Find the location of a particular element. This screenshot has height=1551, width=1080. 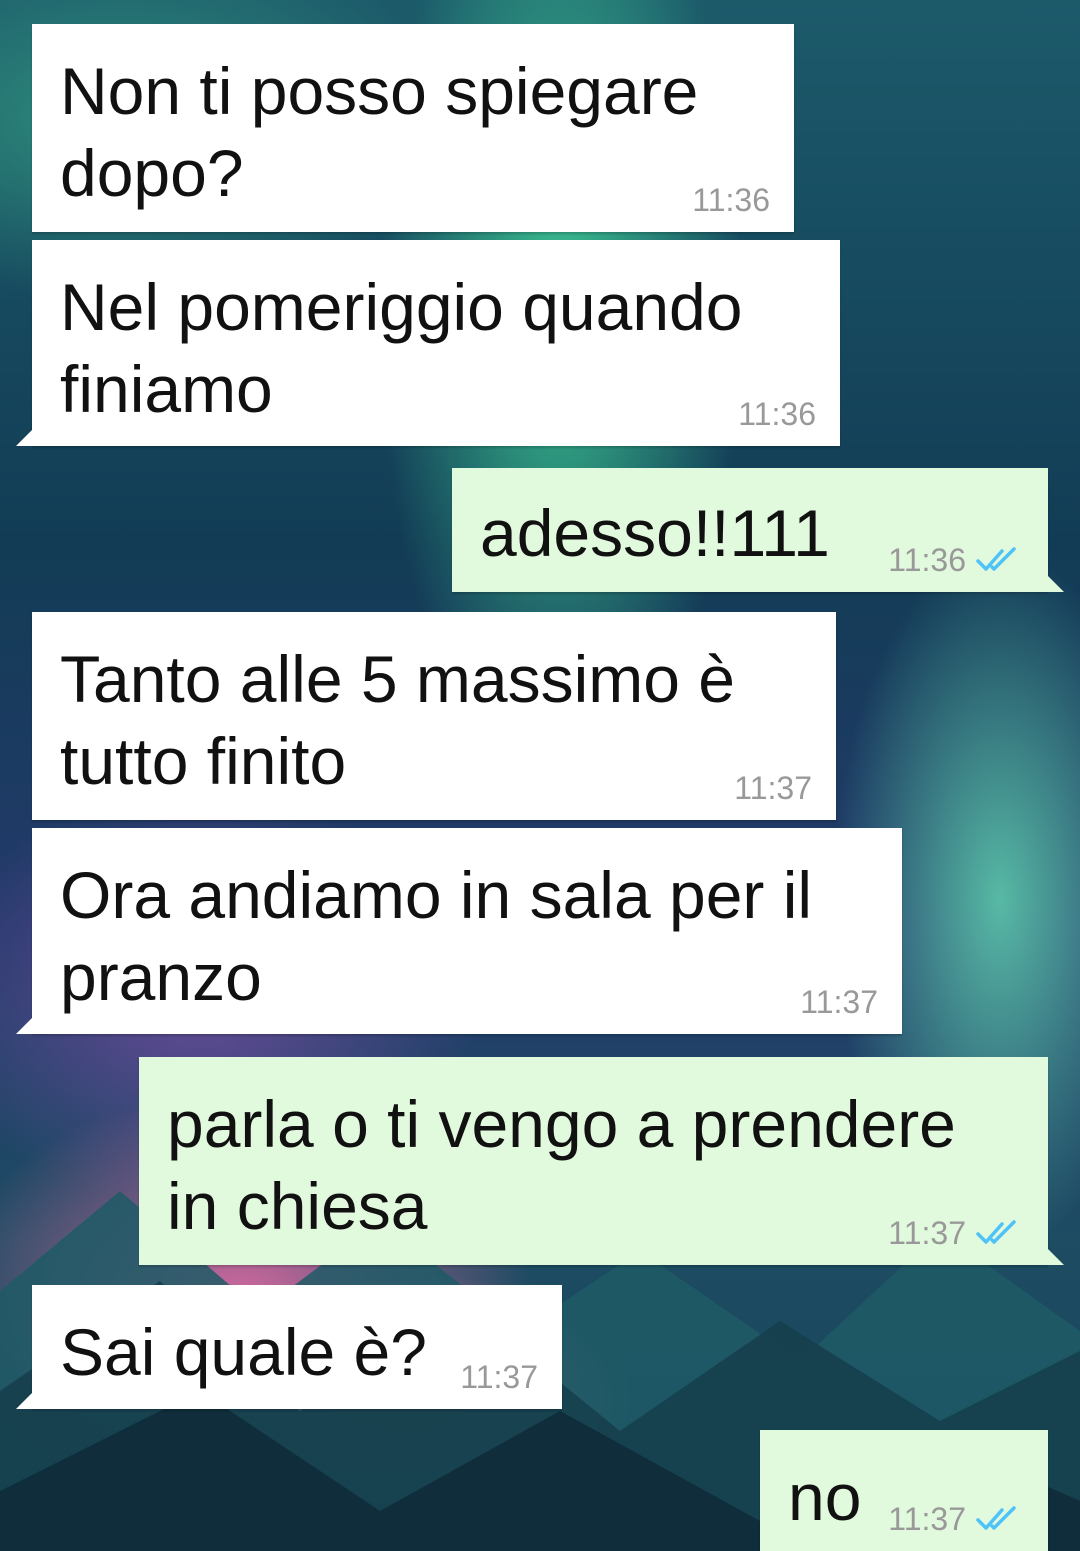

message-text: Non ti posso spiegare dopo? is located at coordinates (379, 132).